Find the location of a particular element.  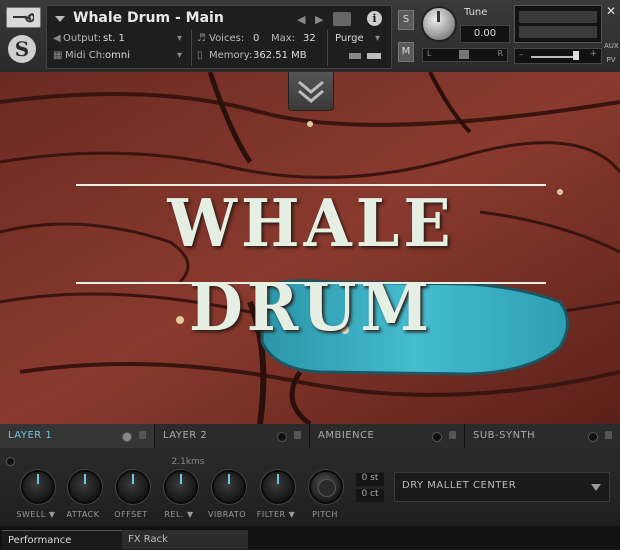

instrument-title: Whale Drum - Main is located at coordinates (148, 18).